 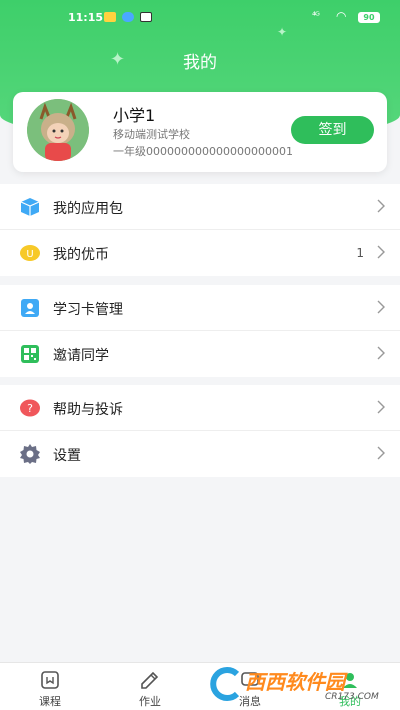 What do you see at coordinates (203, 151) in the screenshot?
I see `user-class: 一年级000000000000000000001` at bounding box center [203, 151].